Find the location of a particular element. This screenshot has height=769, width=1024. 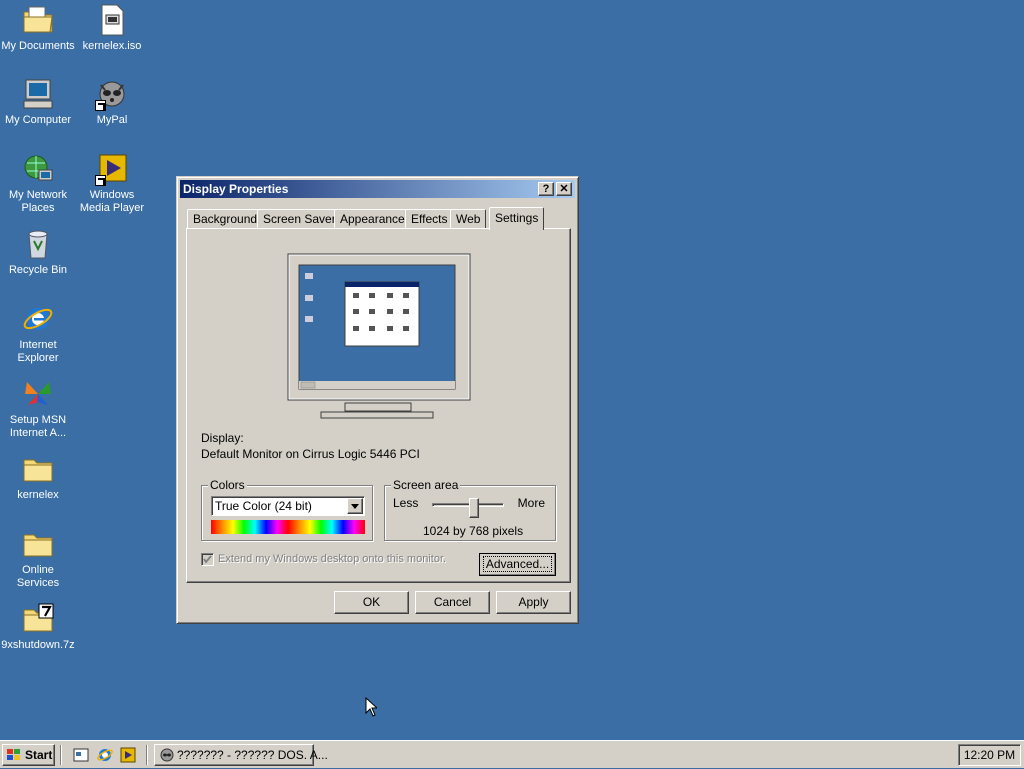

start-button: Start is located at coordinates (28, 755).